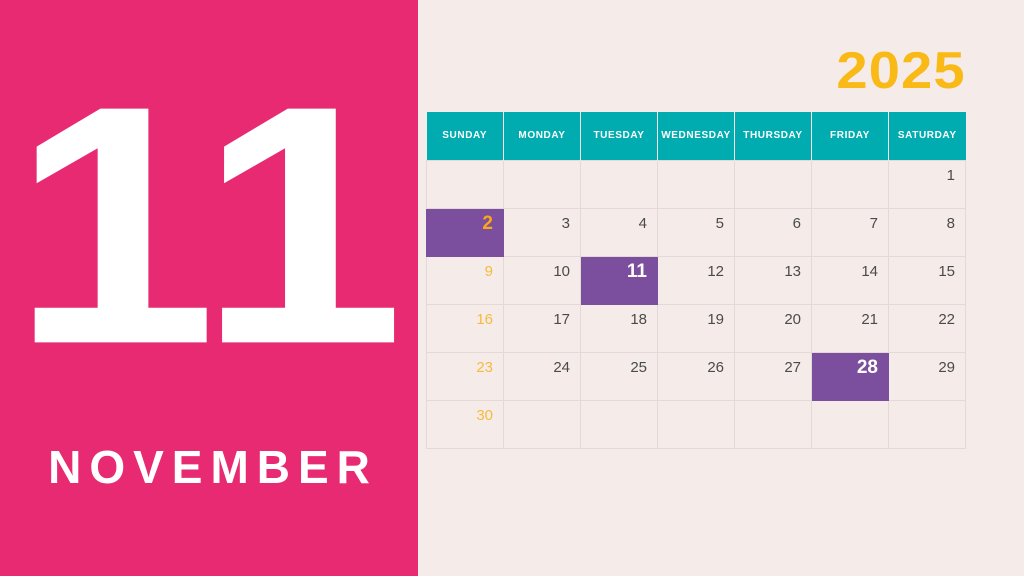  Describe the element at coordinates (850, 328) in the screenshot. I see `calendar-day-cell: 21` at that location.